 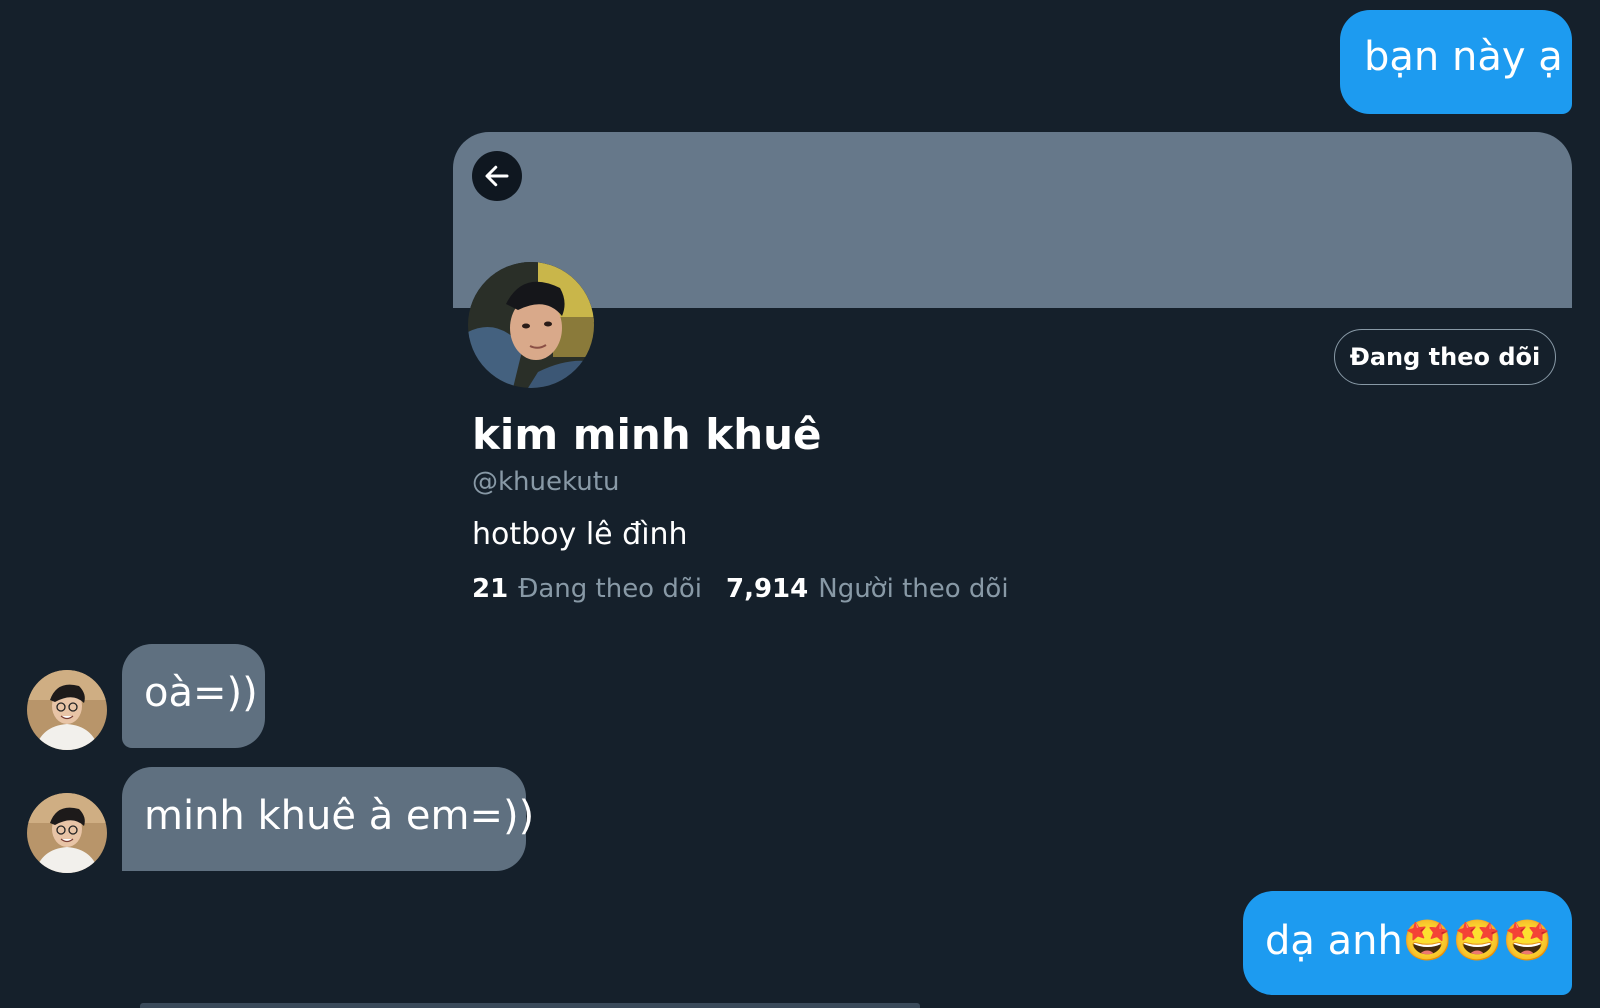 What do you see at coordinates (580, 534) in the screenshot?
I see `profile-bio: hotboy lê đình` at bounding box center [580, 534].